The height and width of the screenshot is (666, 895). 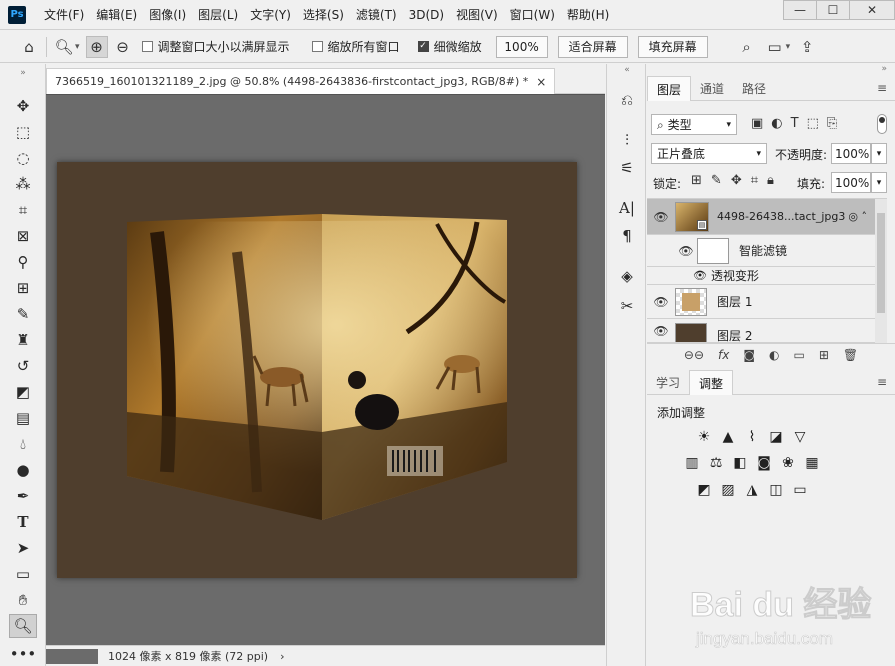 What do you see at coordinates (541, 82) in the screenshot?
I see `close-icon: ×` at bounding box center [541, 82].